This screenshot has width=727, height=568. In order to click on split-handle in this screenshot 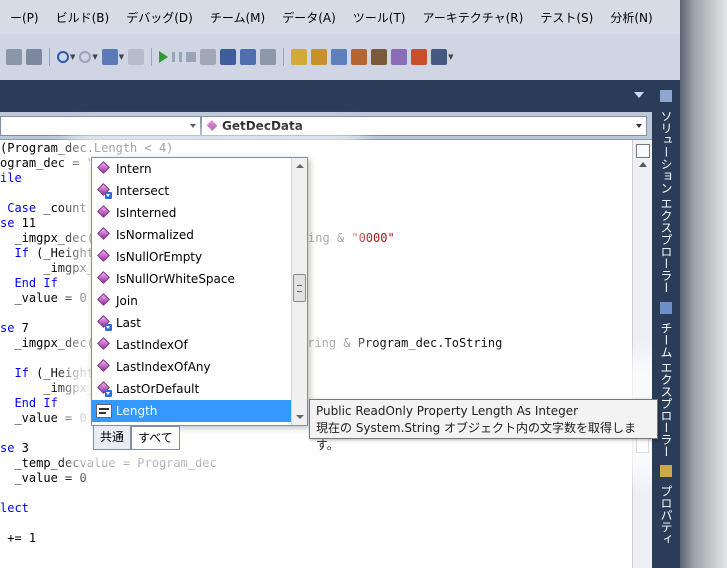, I will do `click(643, 151)`.